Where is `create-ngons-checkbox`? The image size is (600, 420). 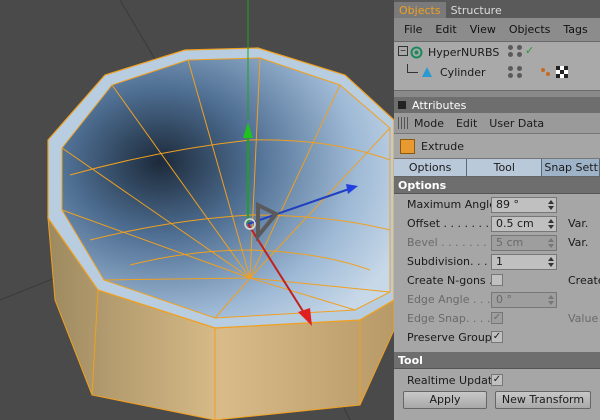
create-ngons-checkbox is located at coordinates (497, 280).